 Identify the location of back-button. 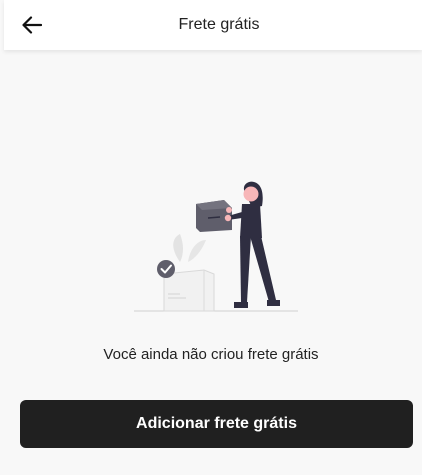
(32, 25).